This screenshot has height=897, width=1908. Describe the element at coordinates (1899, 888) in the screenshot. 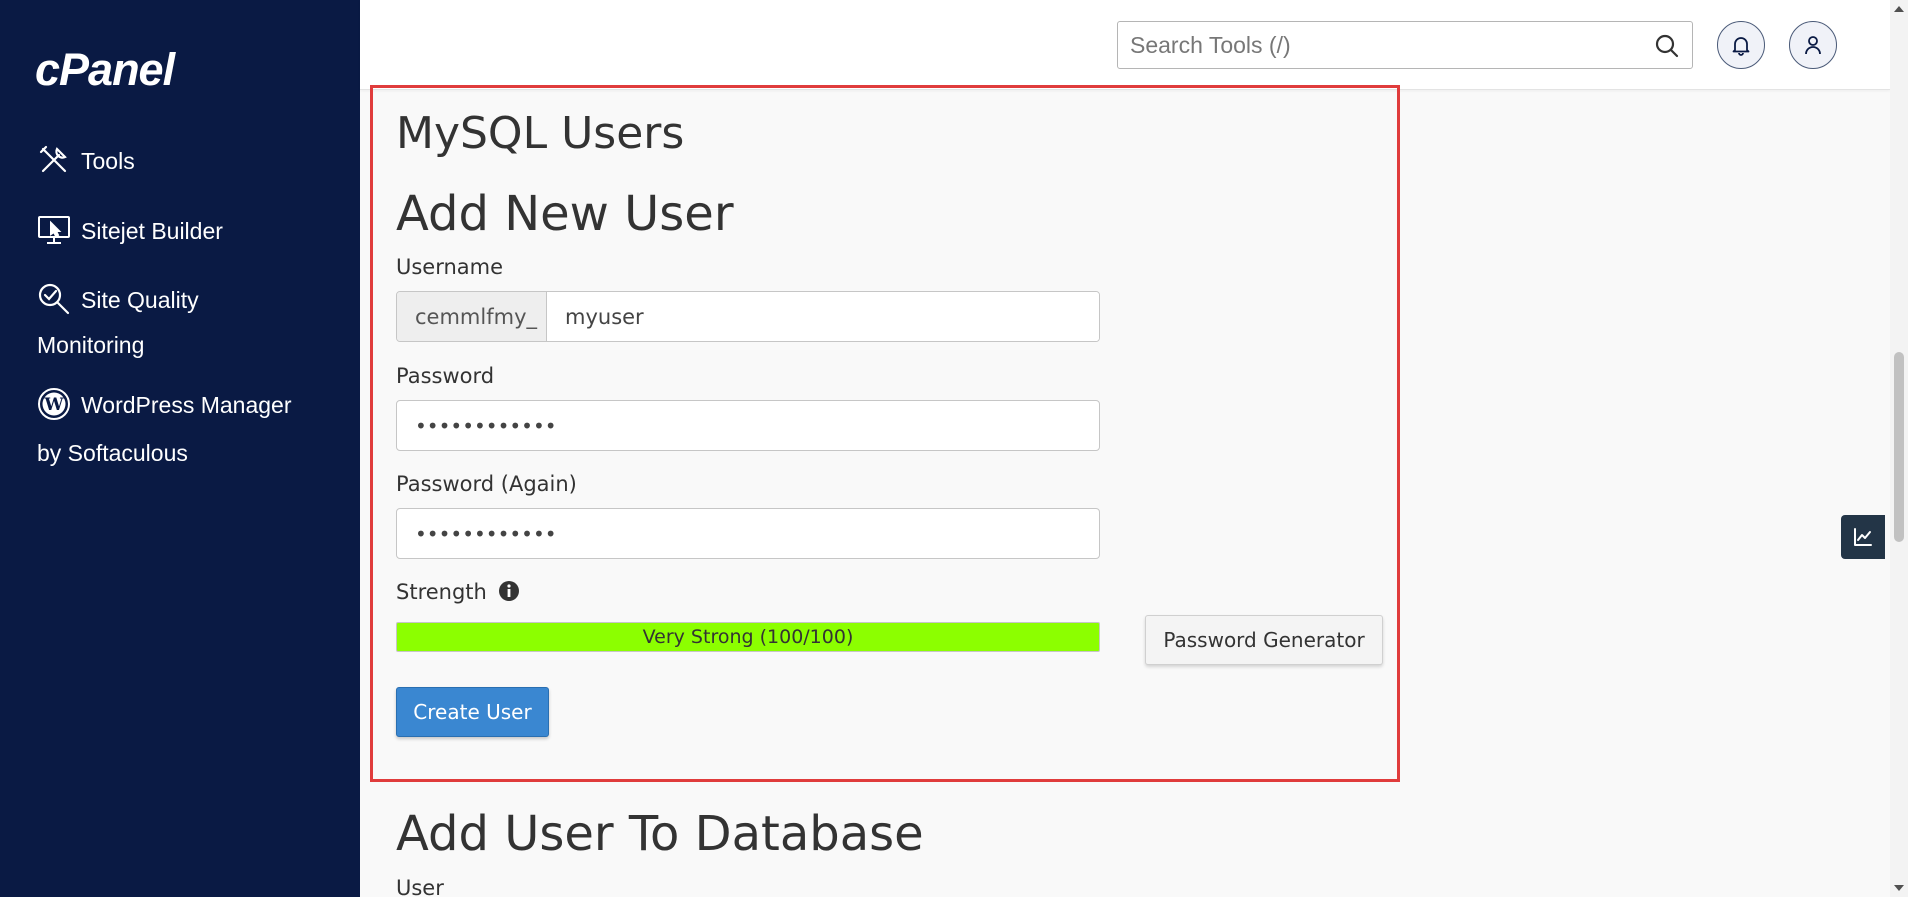

I see `scroll-down-arrow-icon` at that location.